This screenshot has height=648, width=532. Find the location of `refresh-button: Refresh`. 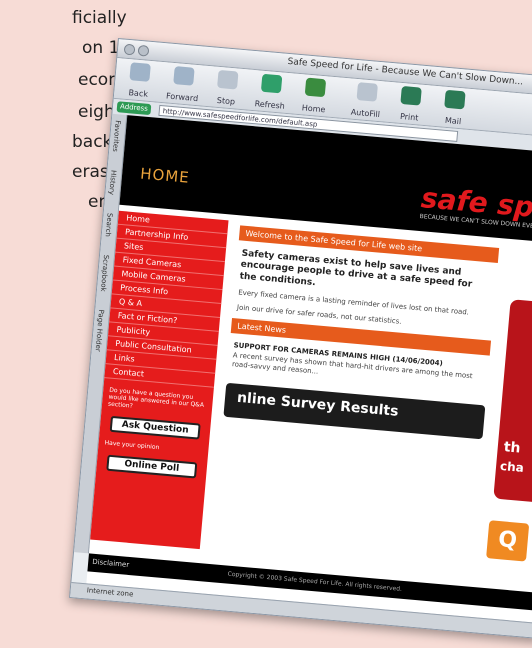

refresh-button: Refresh is located at coordinates (270, 93).